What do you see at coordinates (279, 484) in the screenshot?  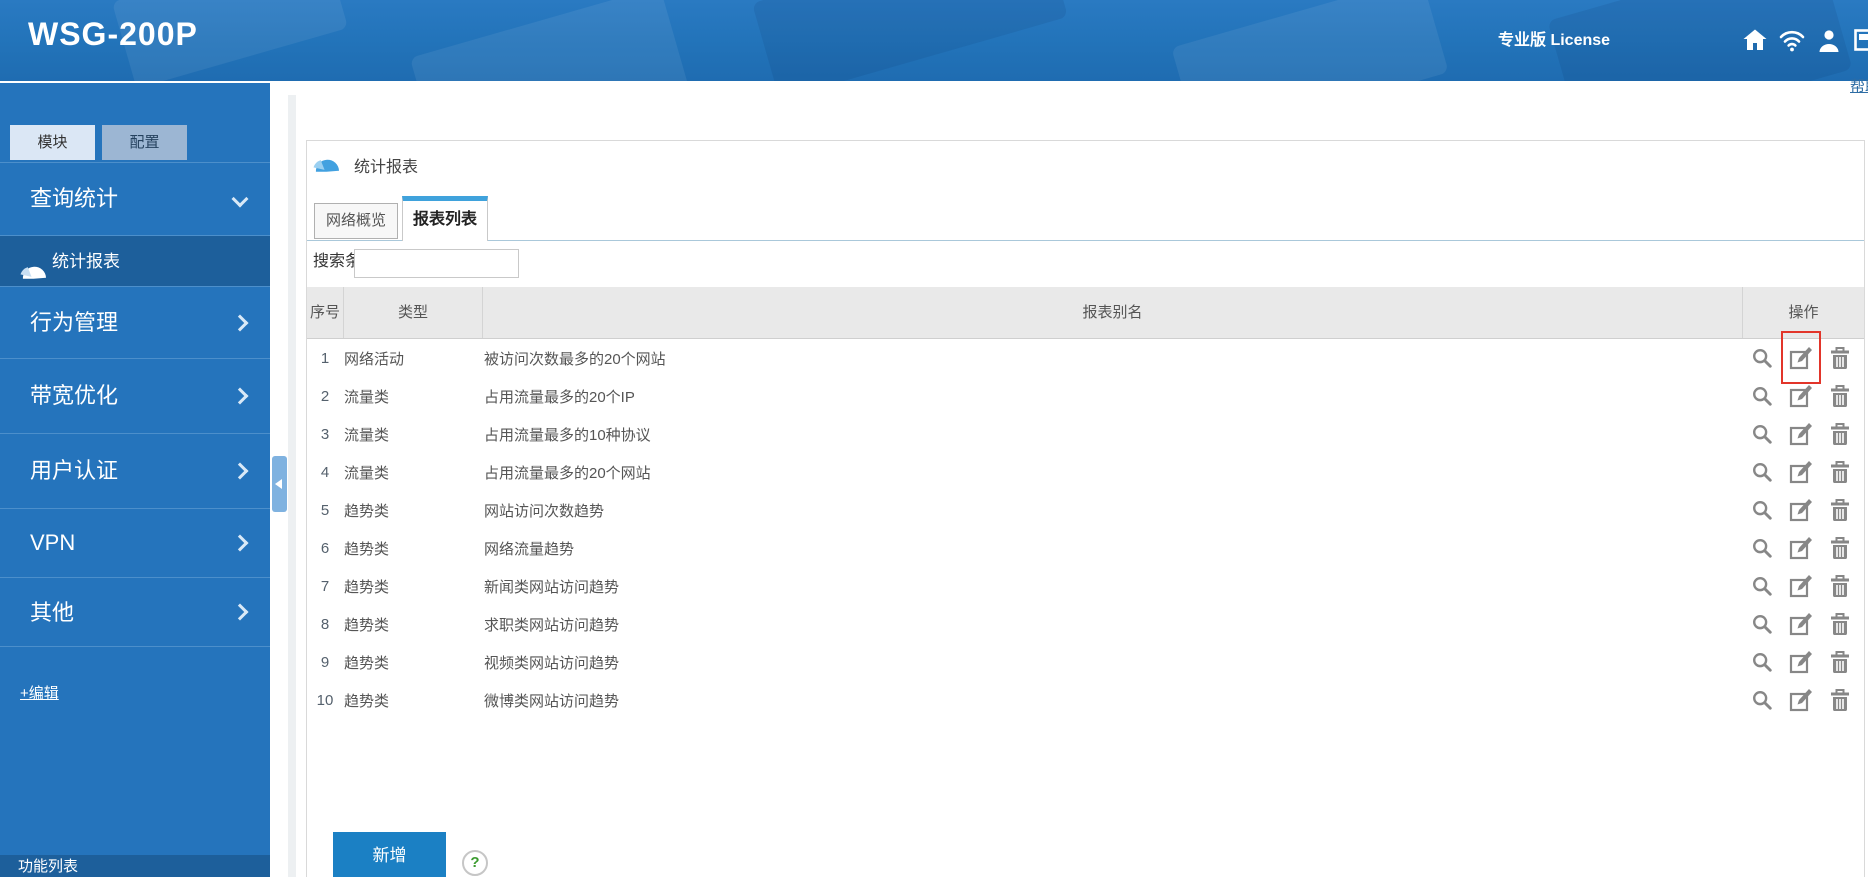 I see `sidebar-collapse-handle` at bounding box center [279, 484].